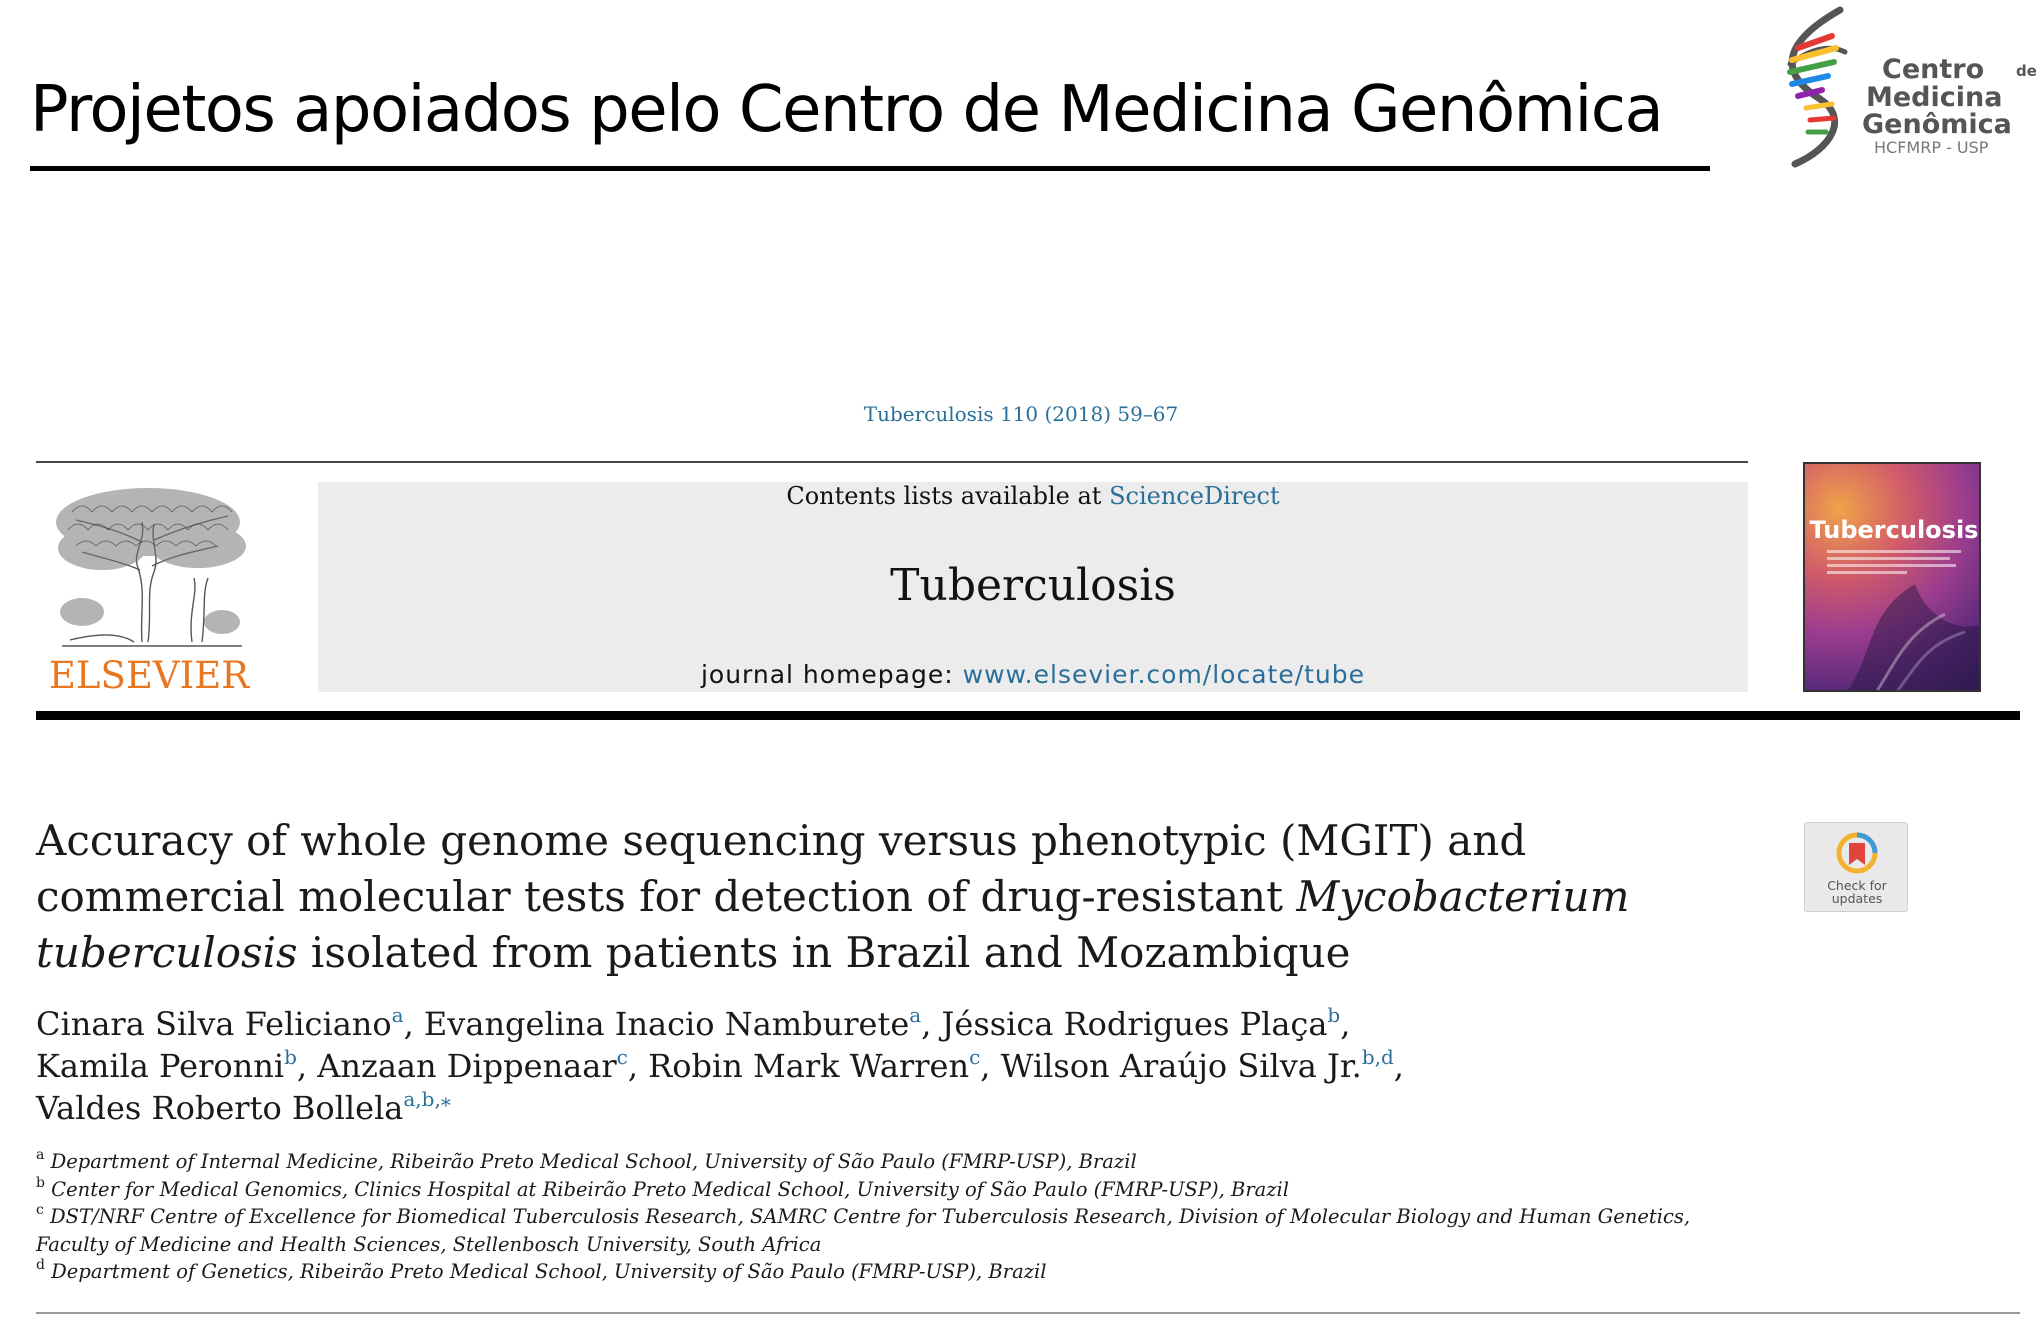 This screenshot has width=2042, height=1329. Describe the element at coordinates (808, 1066) in the screenshot. I see `author-name: Robin Mark Warren` at that location.